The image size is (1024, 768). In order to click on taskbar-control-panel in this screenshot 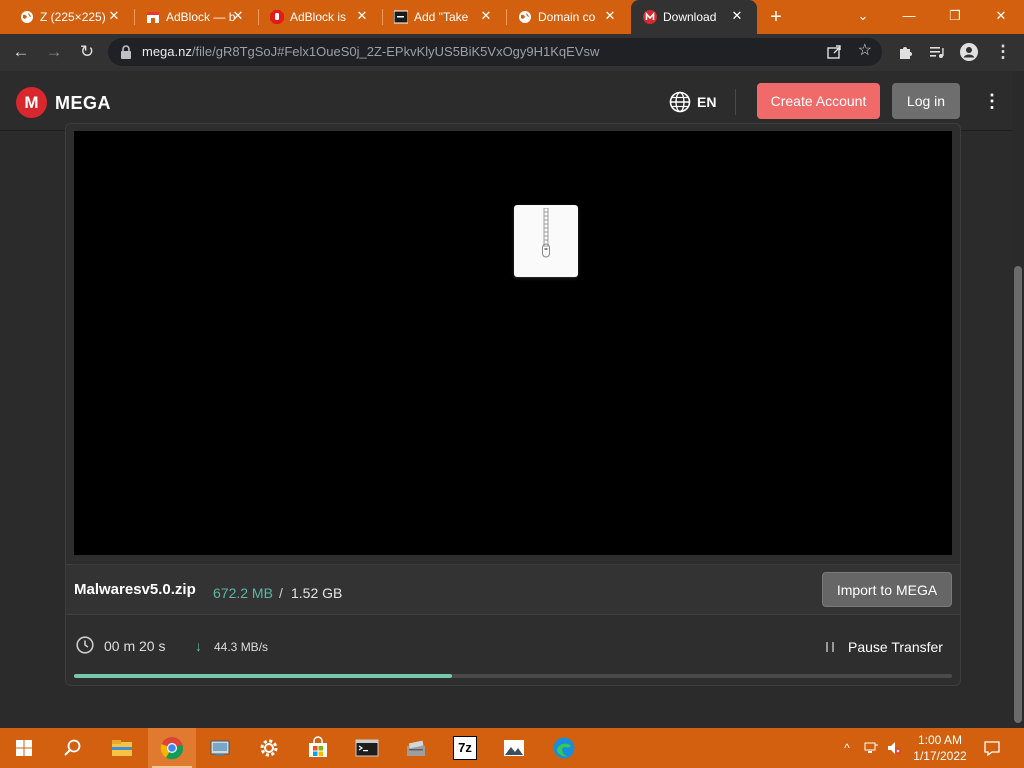, I will do `click(220, 748)`.